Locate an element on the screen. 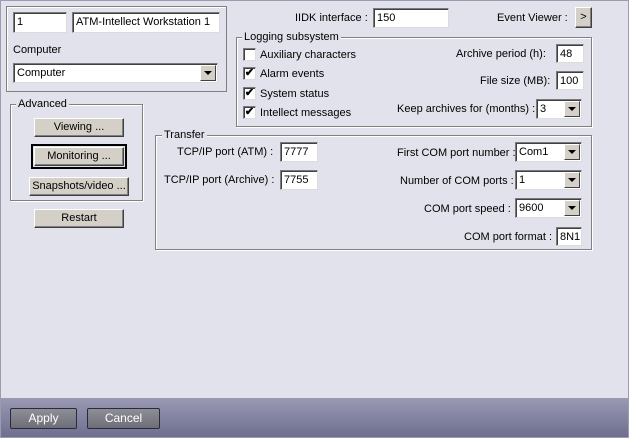 This screenshot has width=629, height=438. com-speed-value: 9600 is located at coordinates (531, 208).